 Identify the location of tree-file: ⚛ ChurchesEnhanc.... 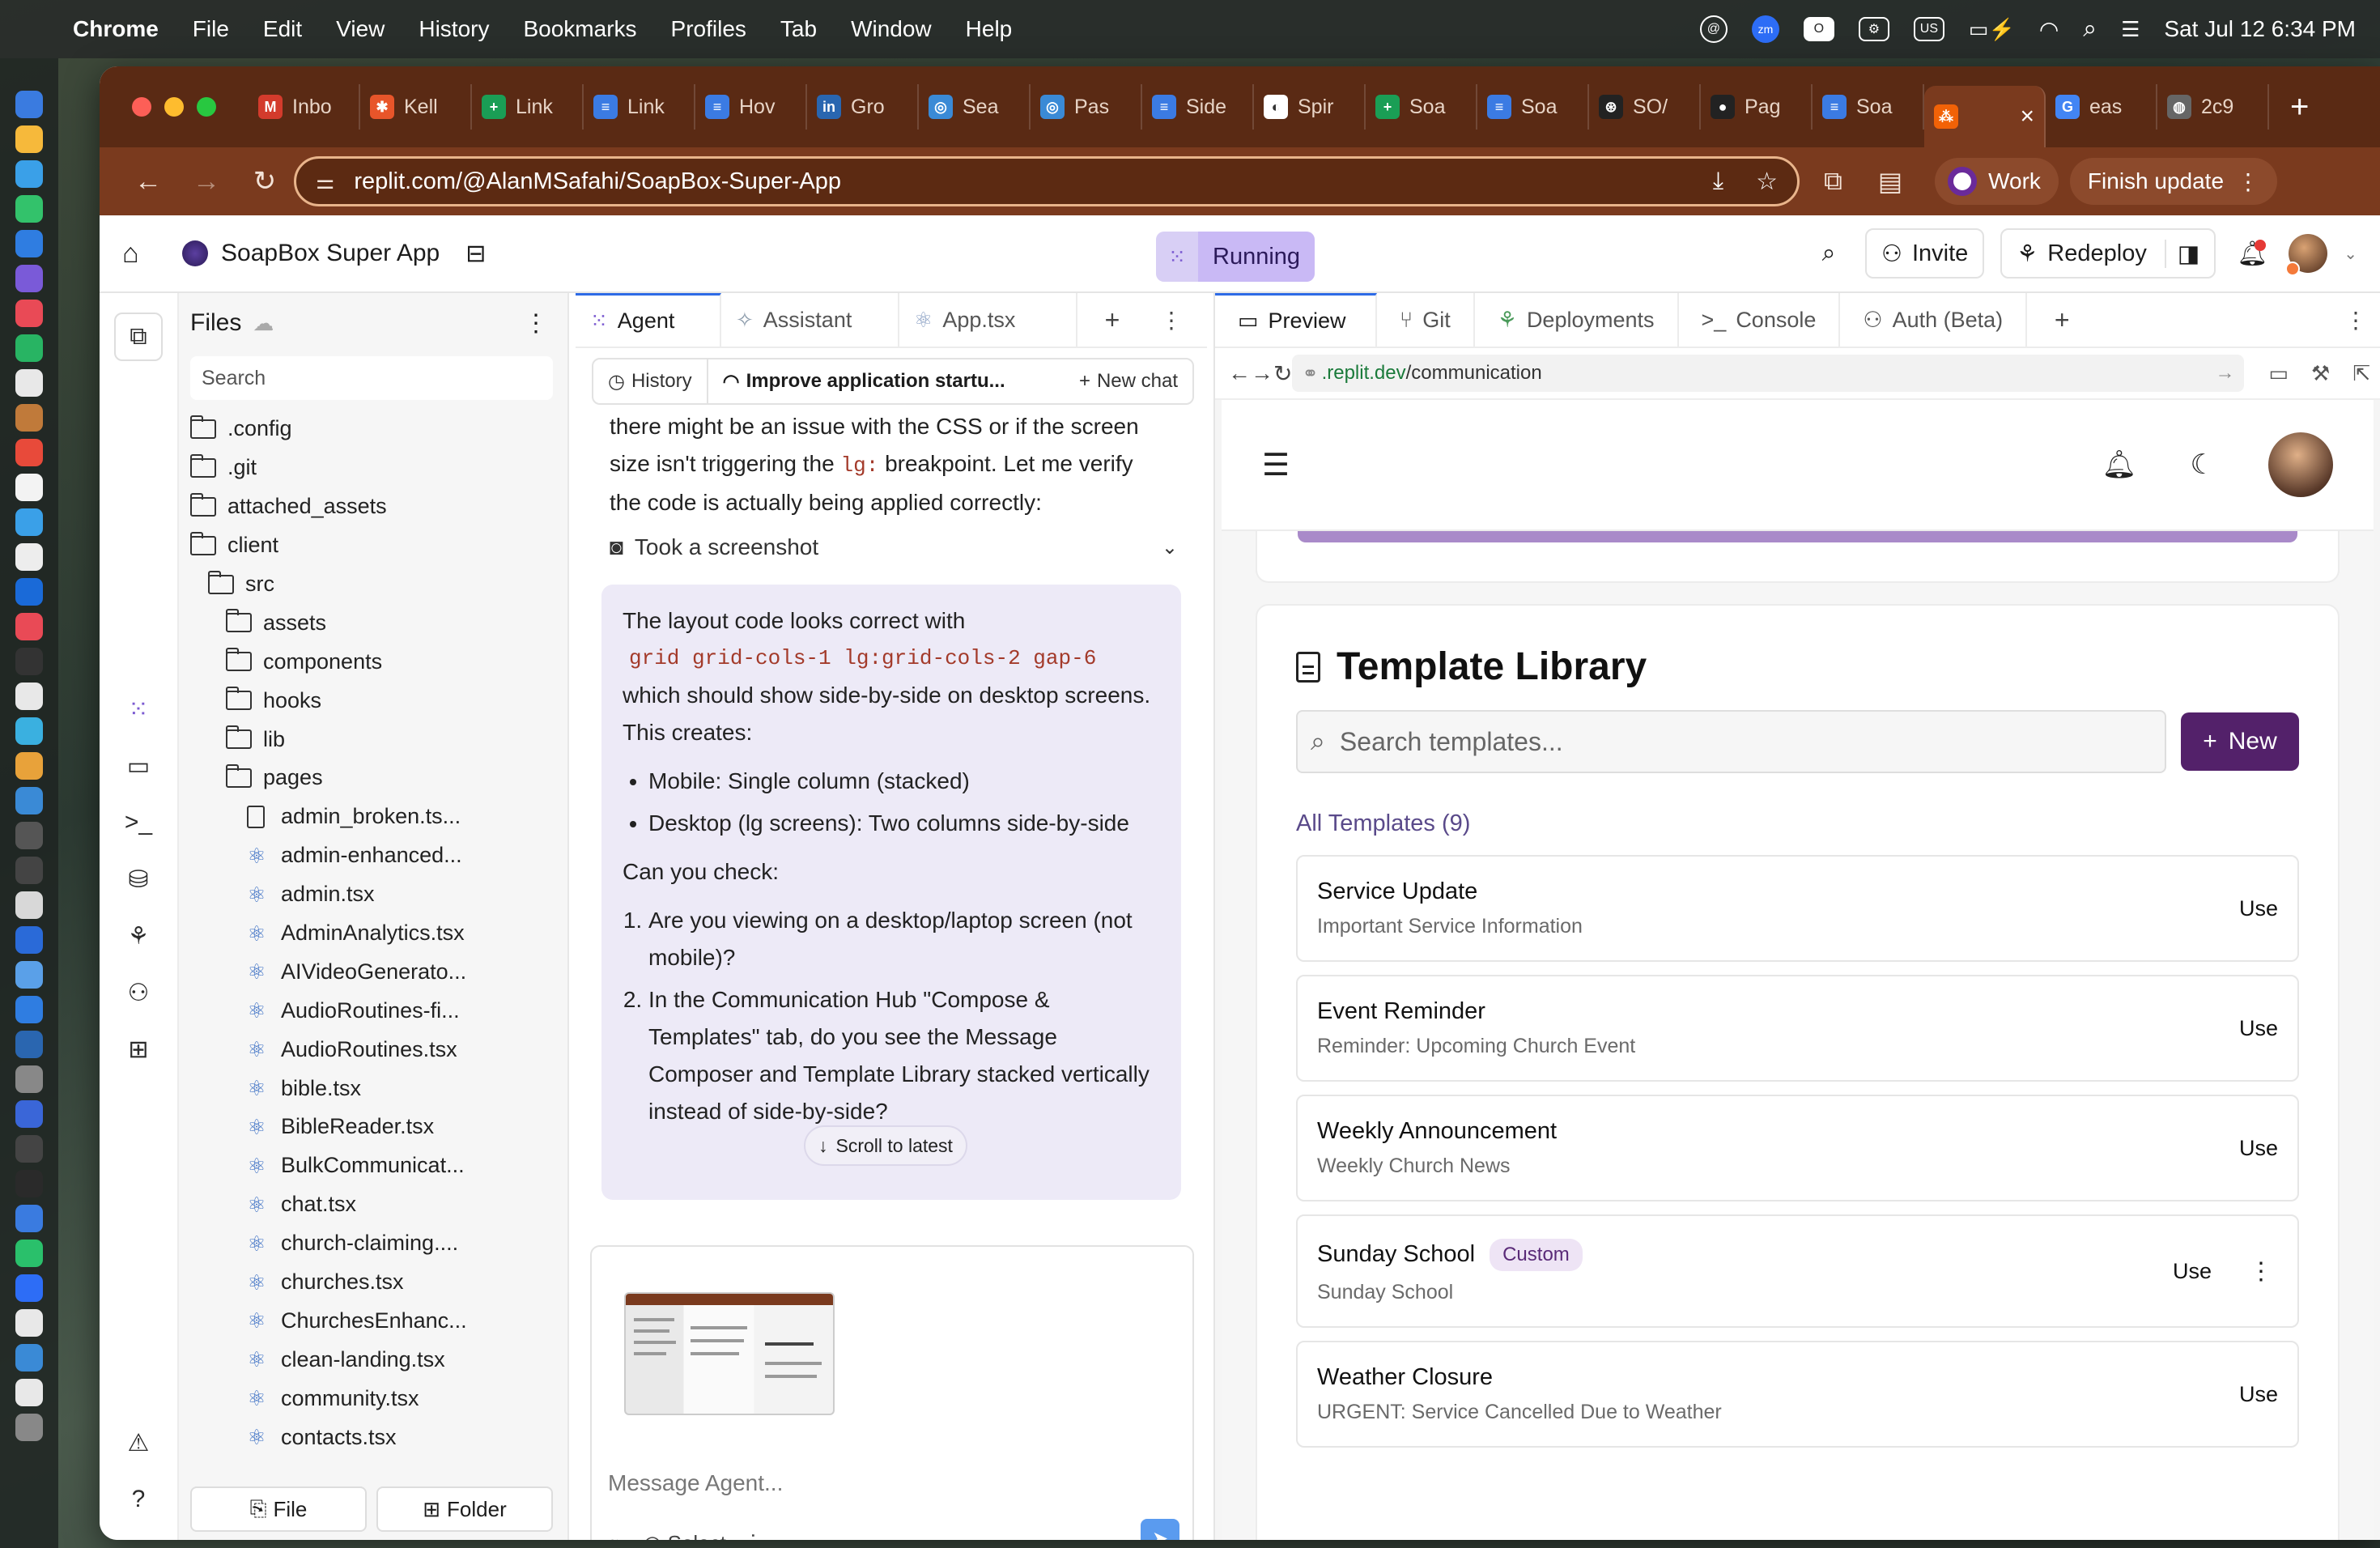
(378, 1320).